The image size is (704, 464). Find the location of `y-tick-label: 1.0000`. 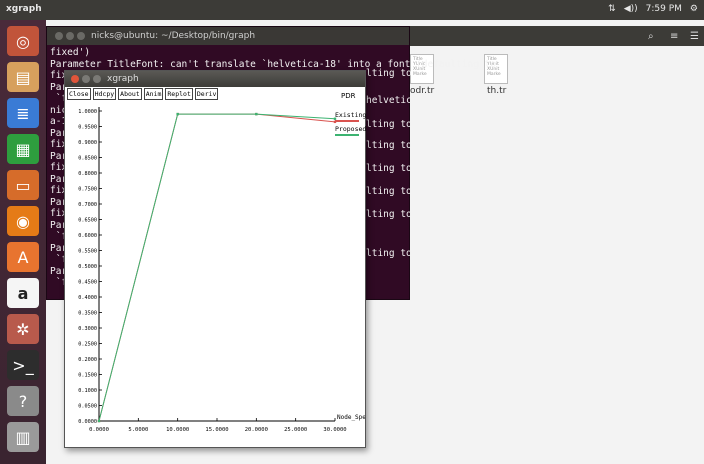

y-tick-label: 1.0000 is located at coordinates (87, 112).